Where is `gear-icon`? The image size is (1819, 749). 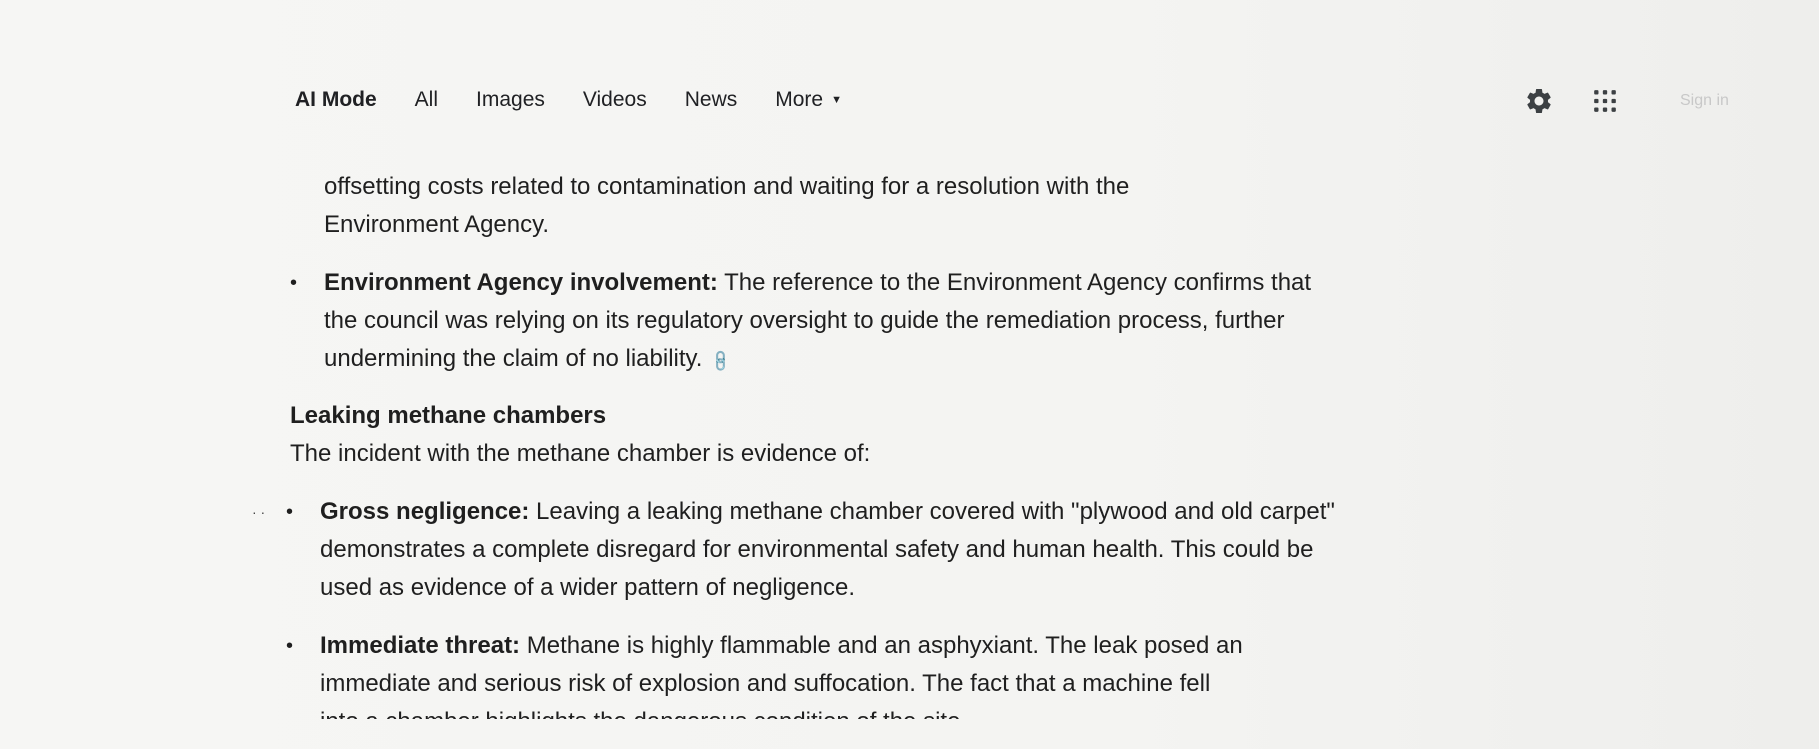 gear-icon is located at coordinates (1539, 101).